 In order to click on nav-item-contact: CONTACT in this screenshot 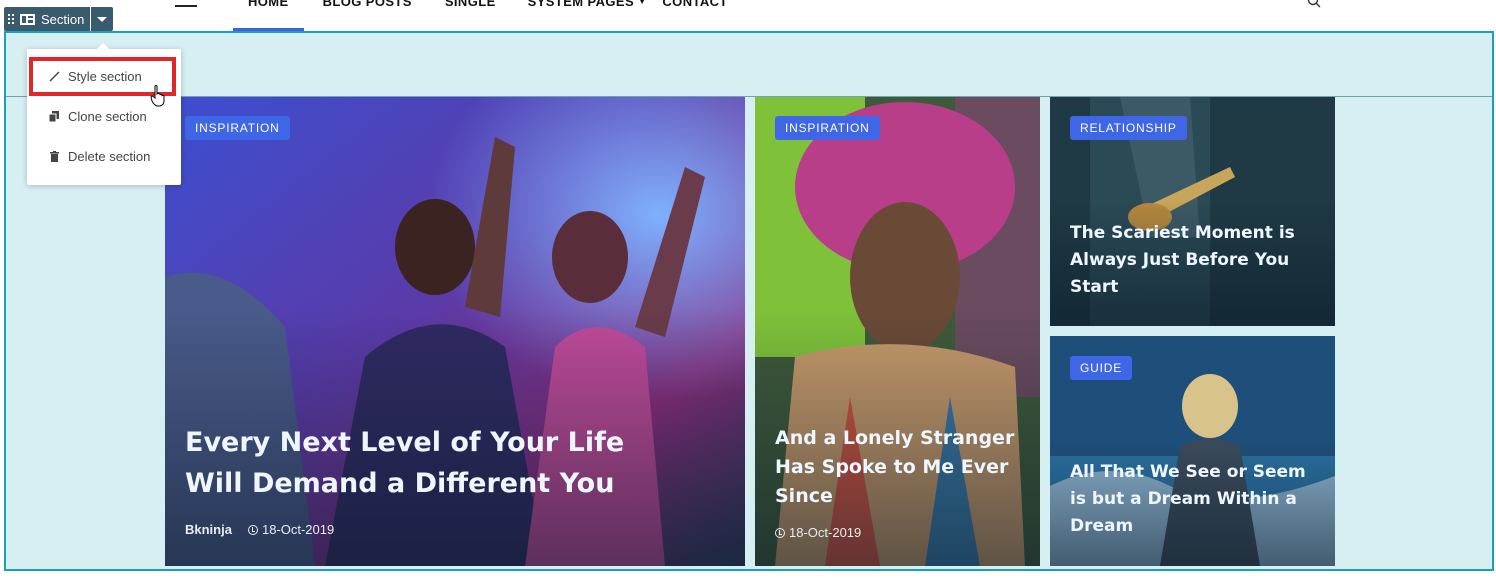, I will do `click(694, 15)`.